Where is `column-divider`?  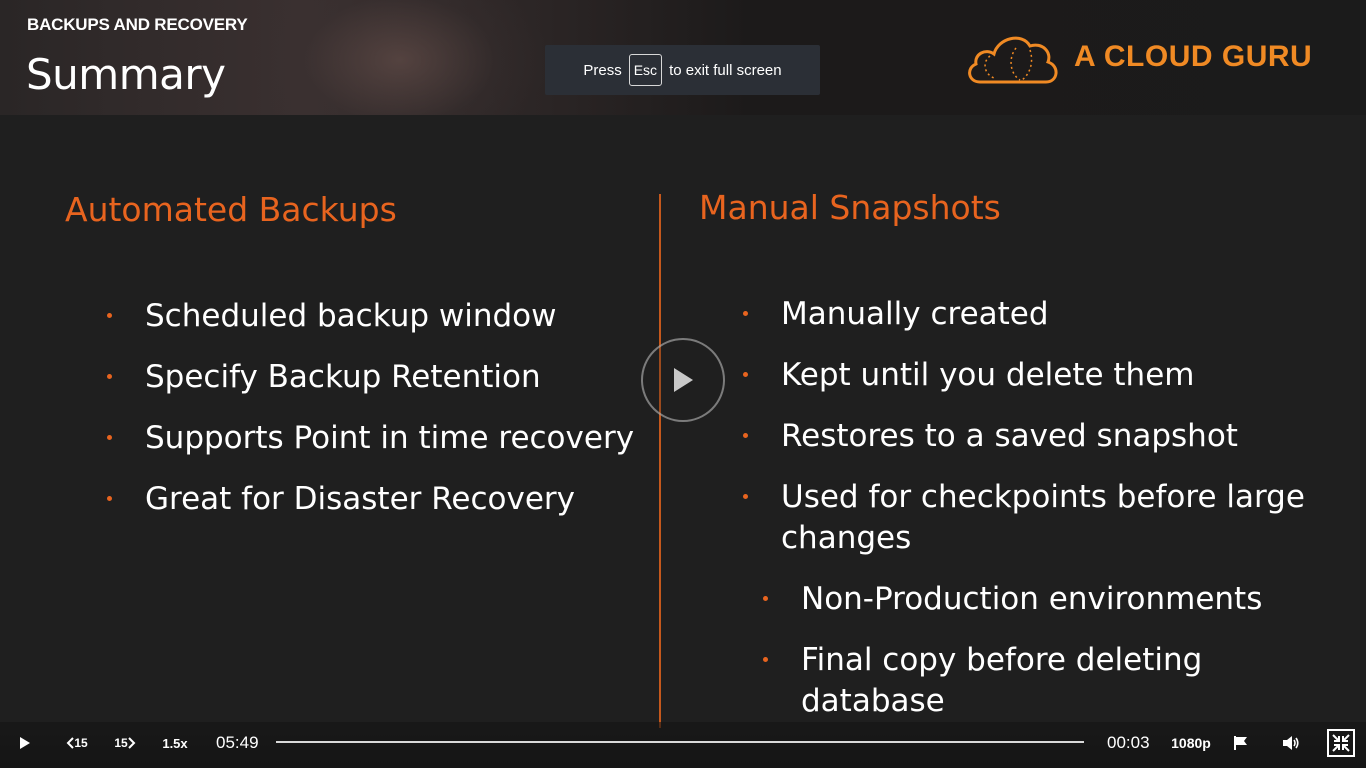 column-divider is located at coordinates (660, 461).